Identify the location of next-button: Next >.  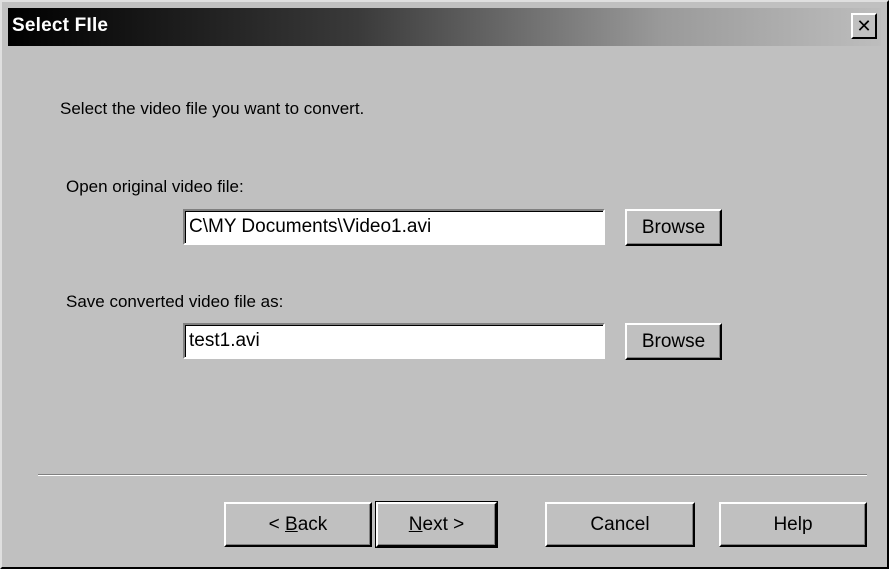
(436, 524).